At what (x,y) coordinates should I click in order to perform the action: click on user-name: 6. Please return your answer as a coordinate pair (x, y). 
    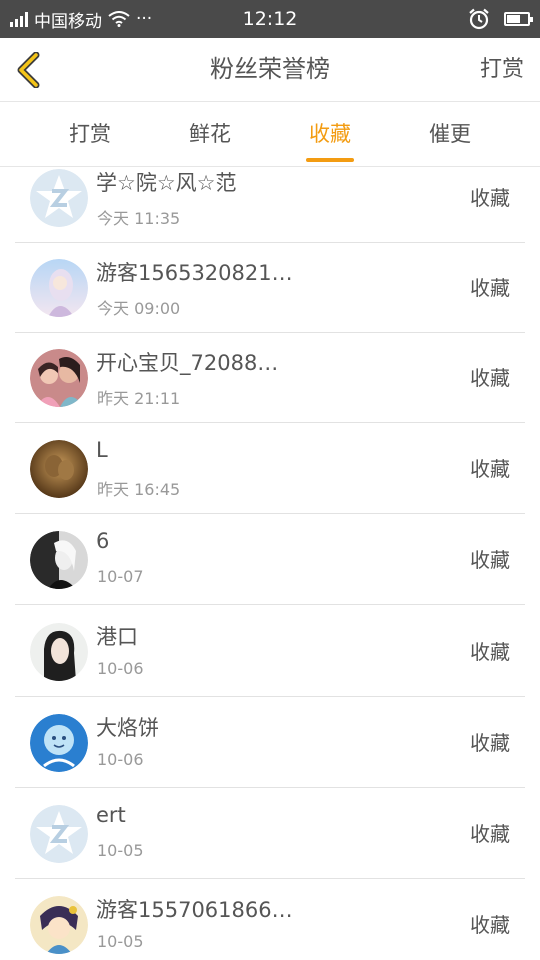
    Looking at the image, I should click on (103, 541).